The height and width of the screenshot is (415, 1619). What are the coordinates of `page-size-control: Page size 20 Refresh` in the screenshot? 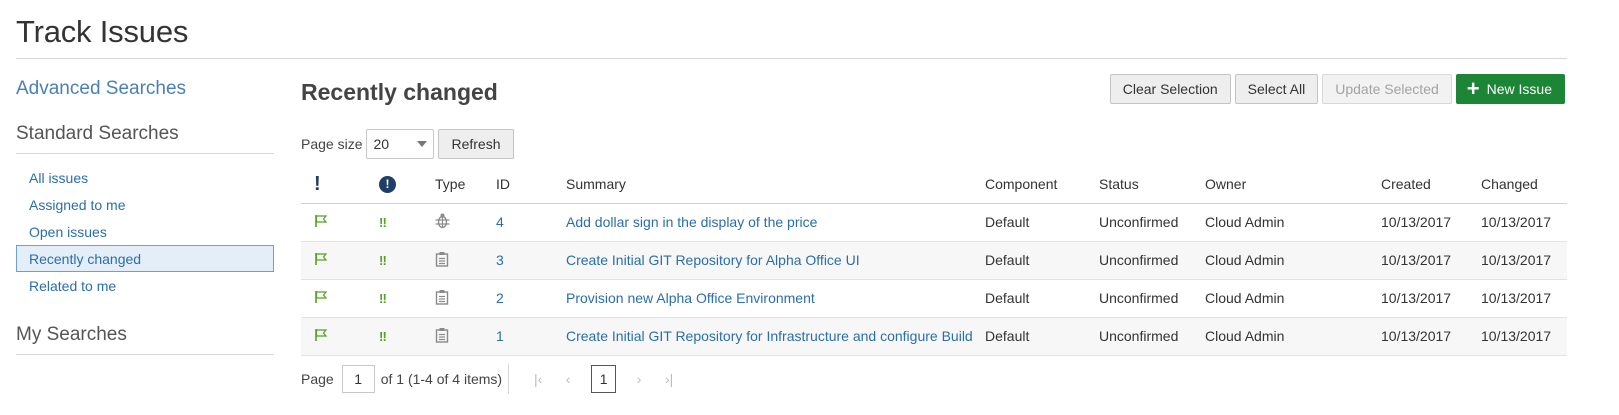 It's located at (407, 144).